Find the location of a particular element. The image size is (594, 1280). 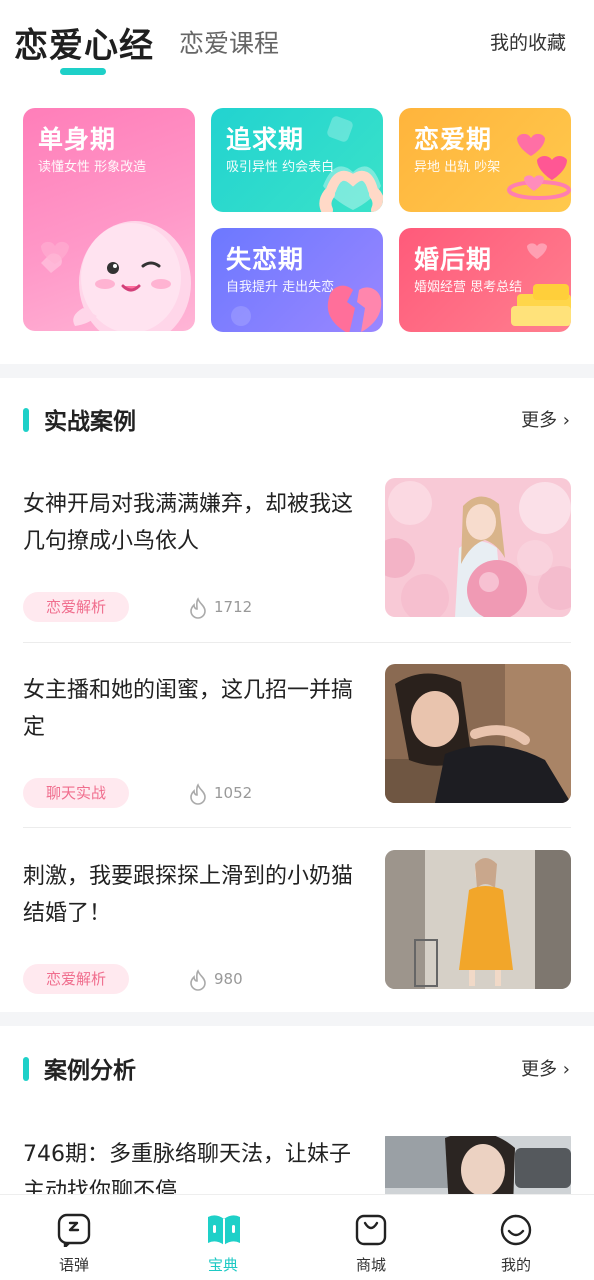

more-cases-link: 更多 › is located at coordinates (545, 419).